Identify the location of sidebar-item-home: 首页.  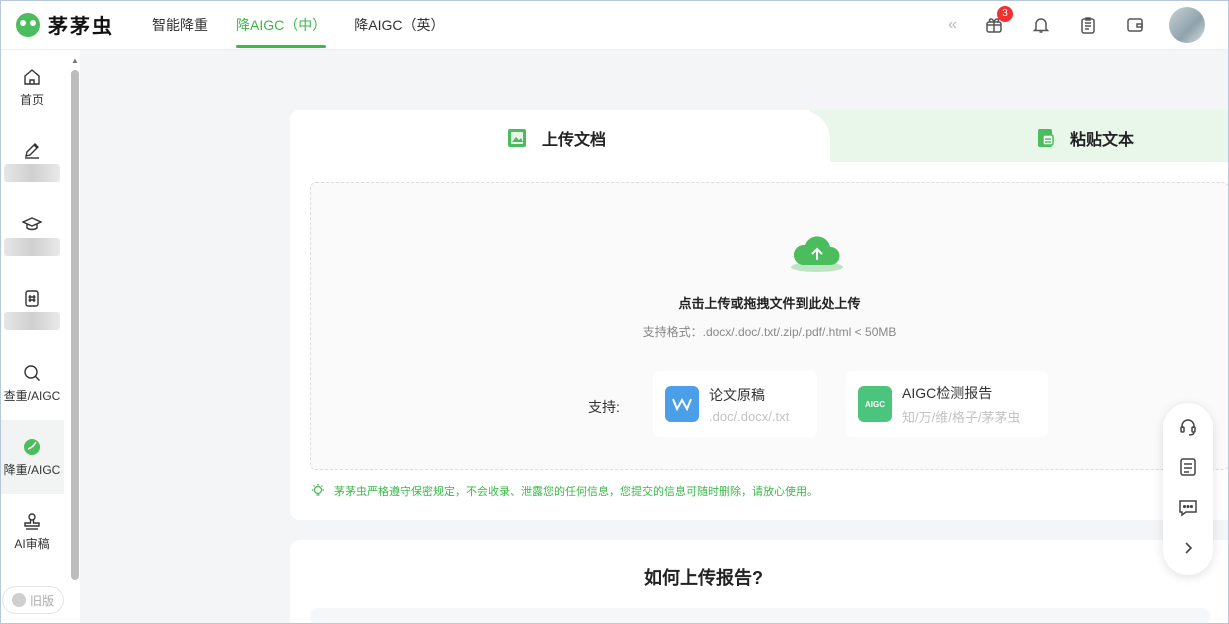
(32, 87).